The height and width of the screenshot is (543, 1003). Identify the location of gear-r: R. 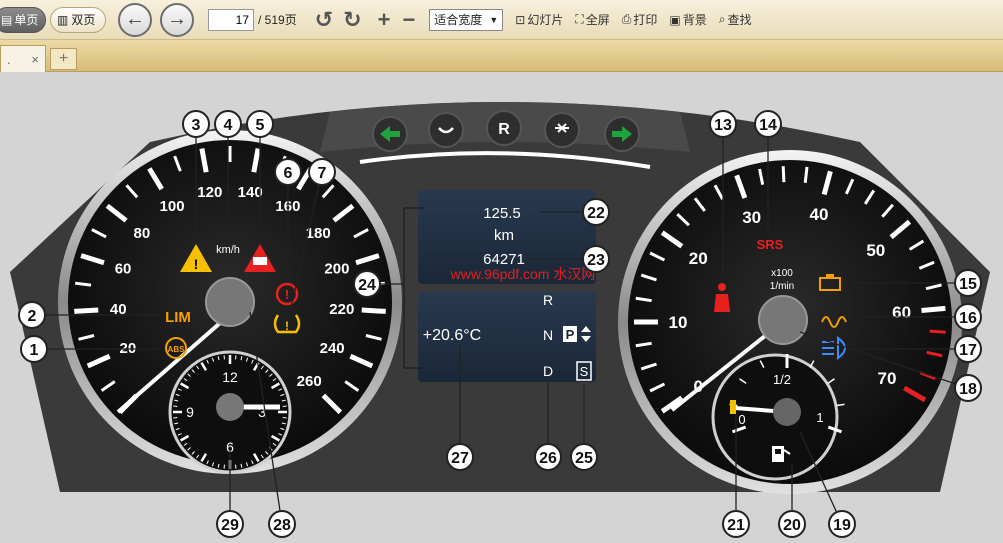
(548, 300).